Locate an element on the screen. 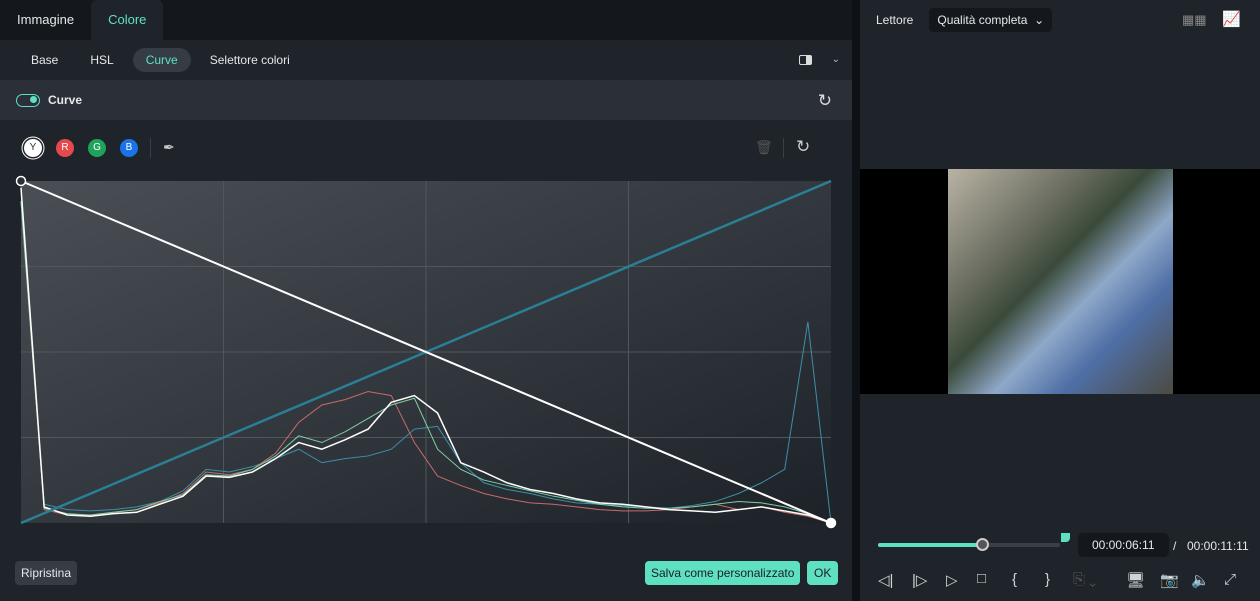  fullscreen-icon: ⤢ is located at coordinates (1230, 579).